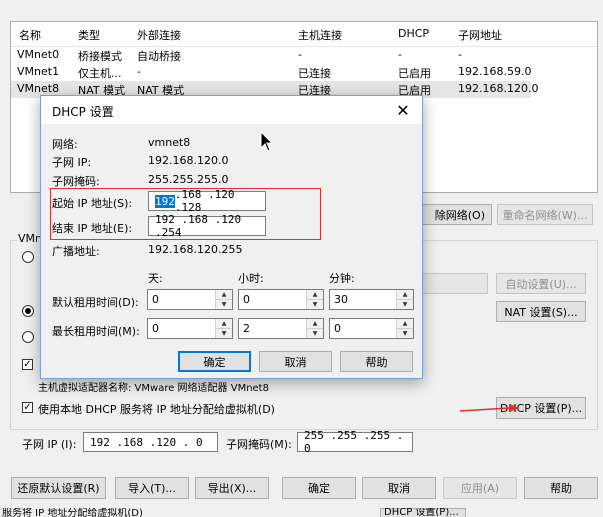 The height and width of the screenshot is (517, 603). What do you see at coordinates (231, 110) in the screenshot?
I see `dialog-titlebar: DHCP 设置 ✕` at bounding box center [231, 110].